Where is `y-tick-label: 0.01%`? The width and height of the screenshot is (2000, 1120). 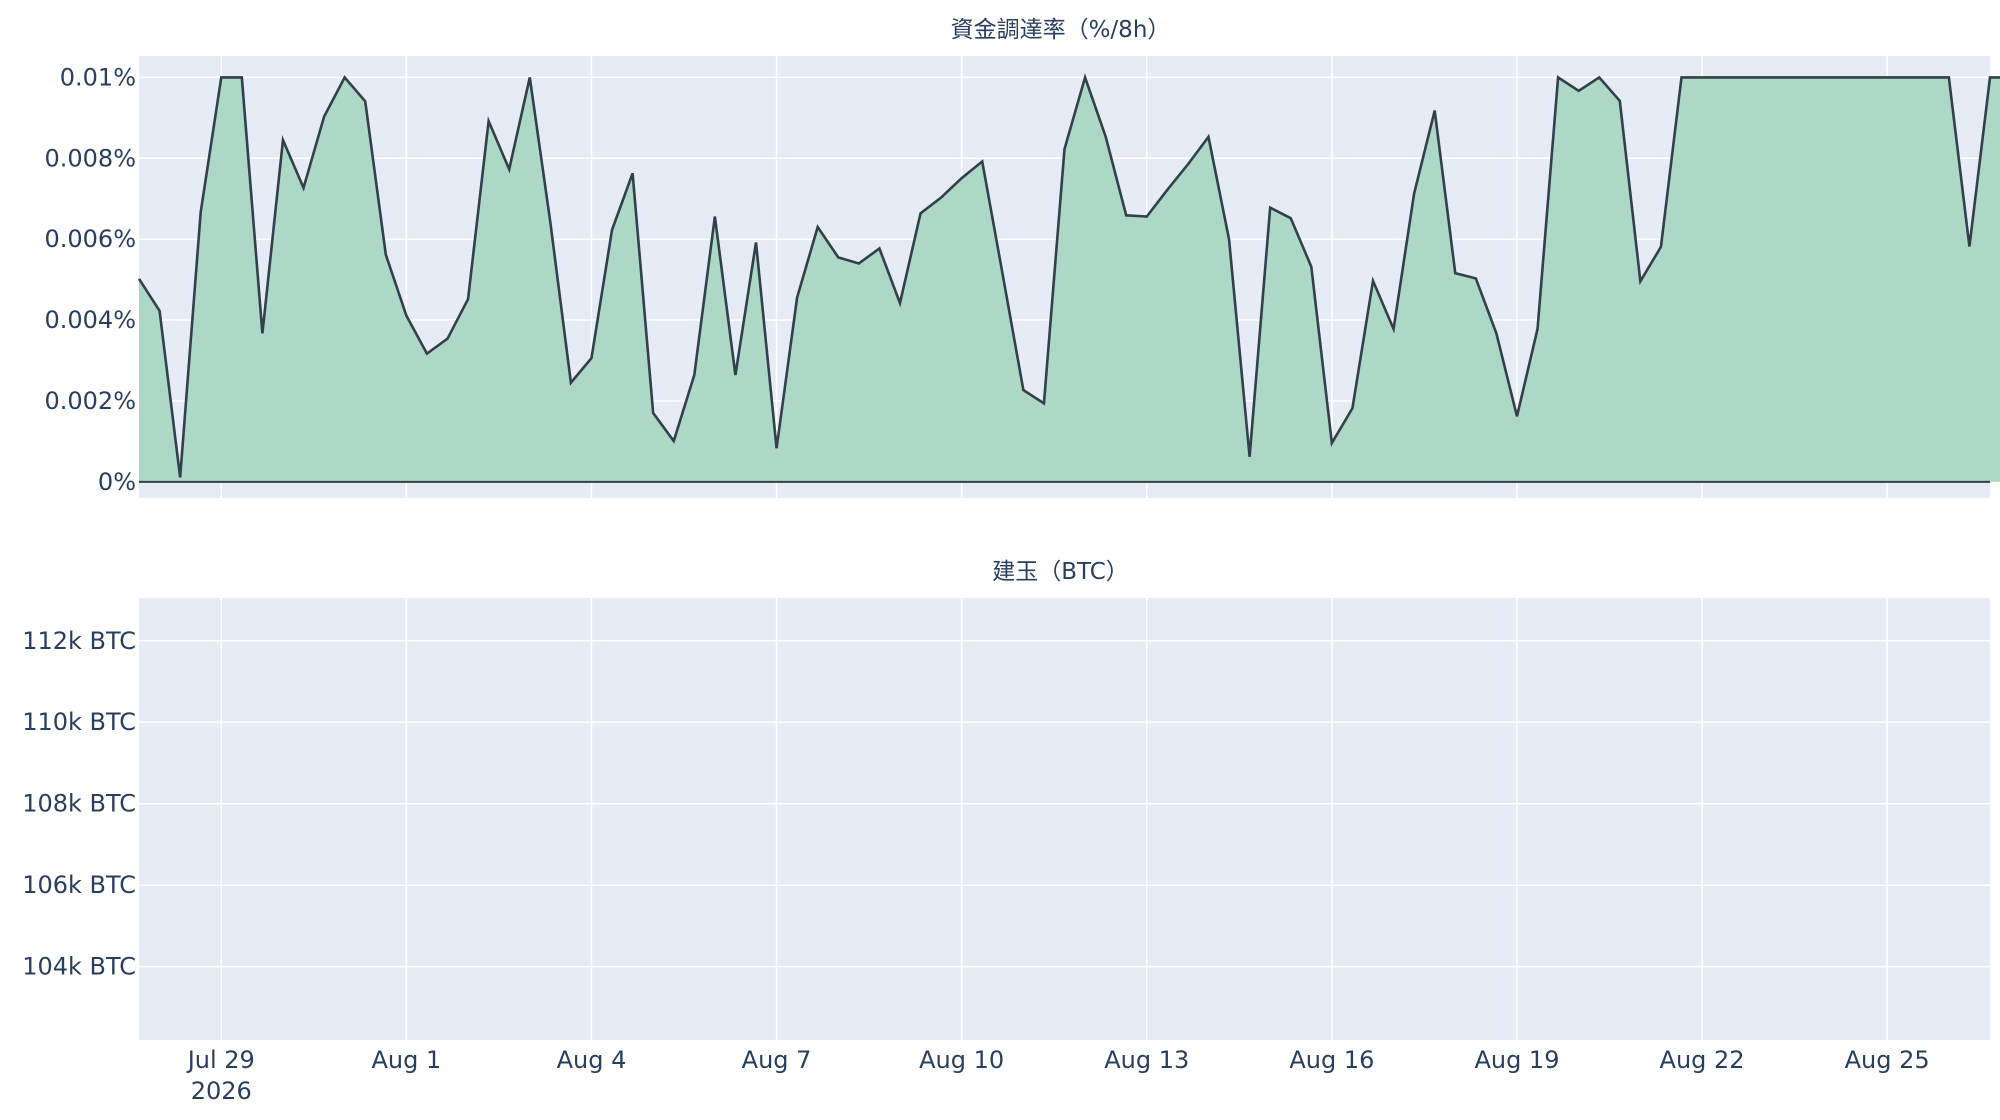
y-tick-label: 0.01% is located at coordinates (98, 77).